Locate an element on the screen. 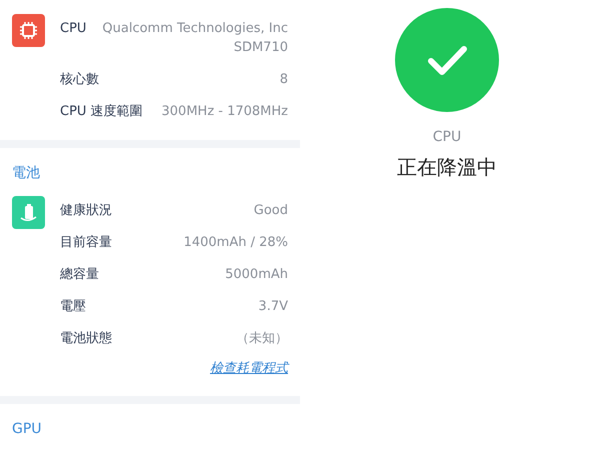  row-label: CPU is located at coordinates (73, 29).